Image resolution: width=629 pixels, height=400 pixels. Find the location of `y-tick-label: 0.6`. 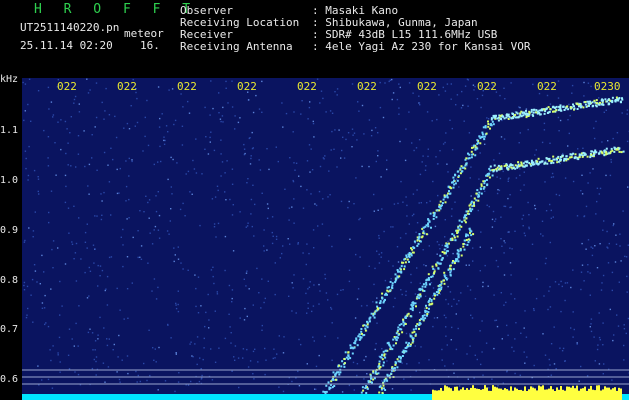

y-tick-label: 0.6 is located at coordinates (9, 379).